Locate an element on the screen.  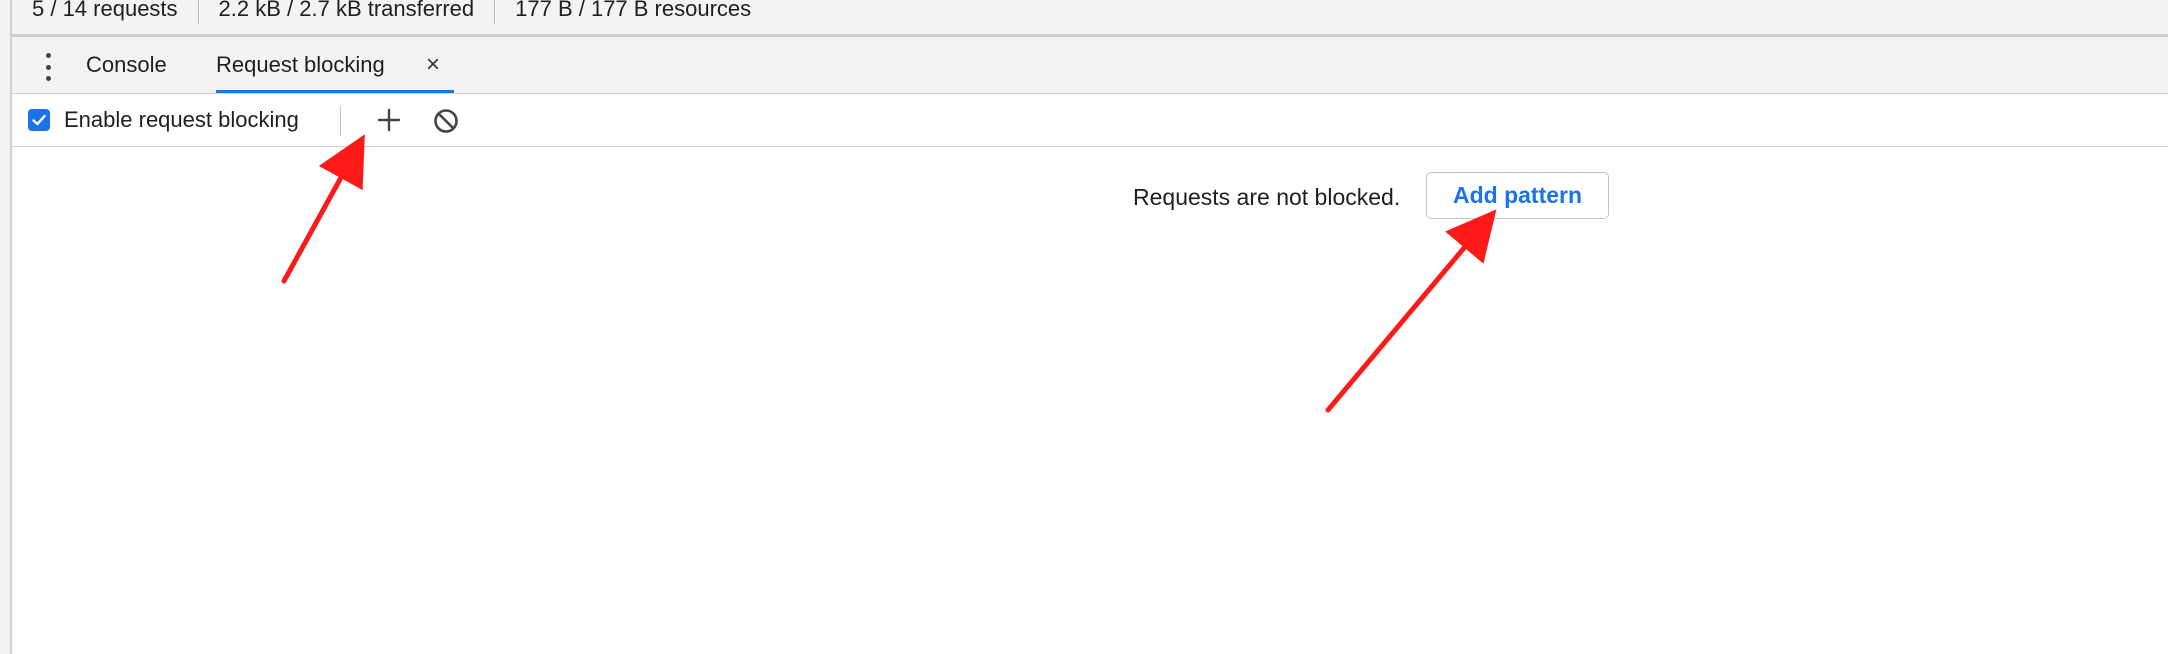
tab-console: Console is located at coordinates (126, 65).